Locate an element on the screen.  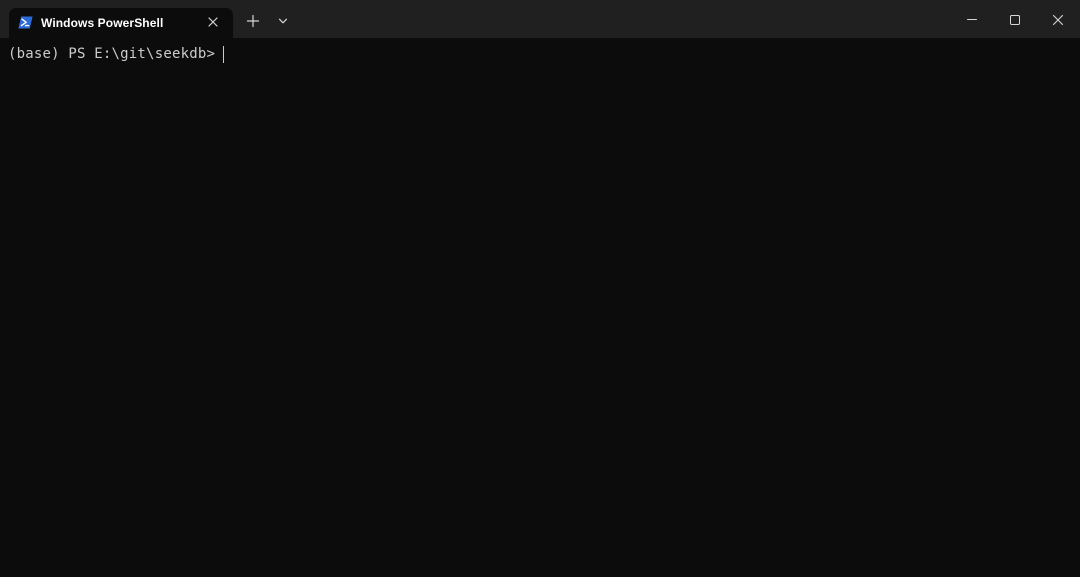
plus-icon is located at coordinates (253, 21).